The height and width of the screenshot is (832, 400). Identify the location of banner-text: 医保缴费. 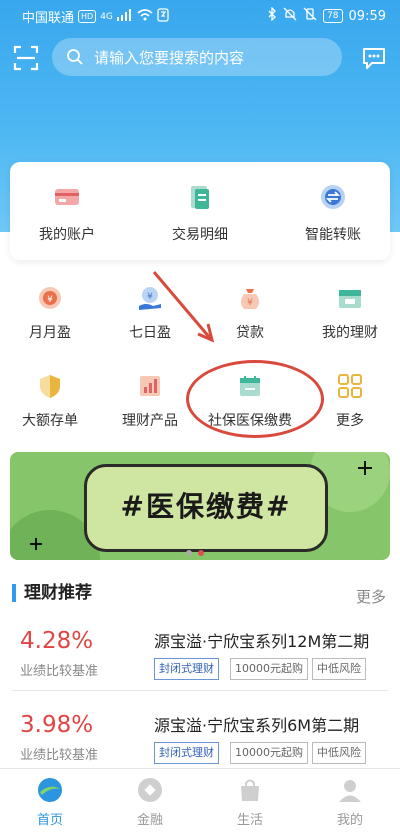
(205, 506).